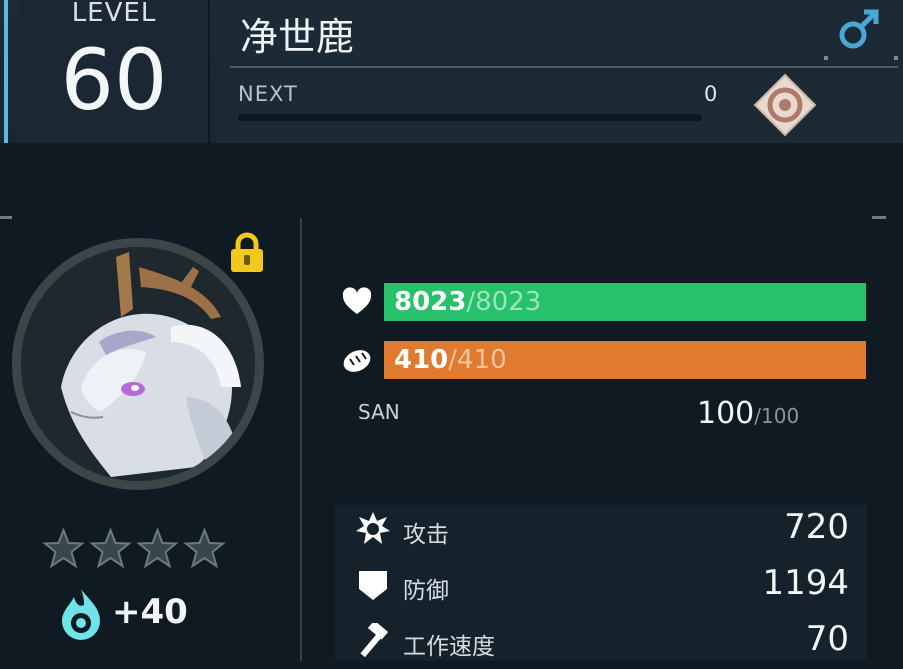  I want to click on level-value: 60, so click(114, 80).